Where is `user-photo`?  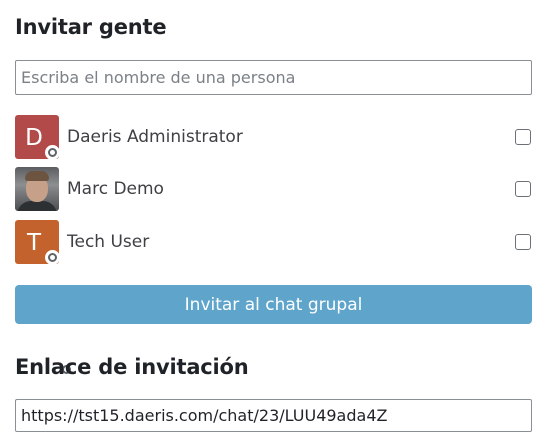 user-photo is located at coordinates (37, 206).